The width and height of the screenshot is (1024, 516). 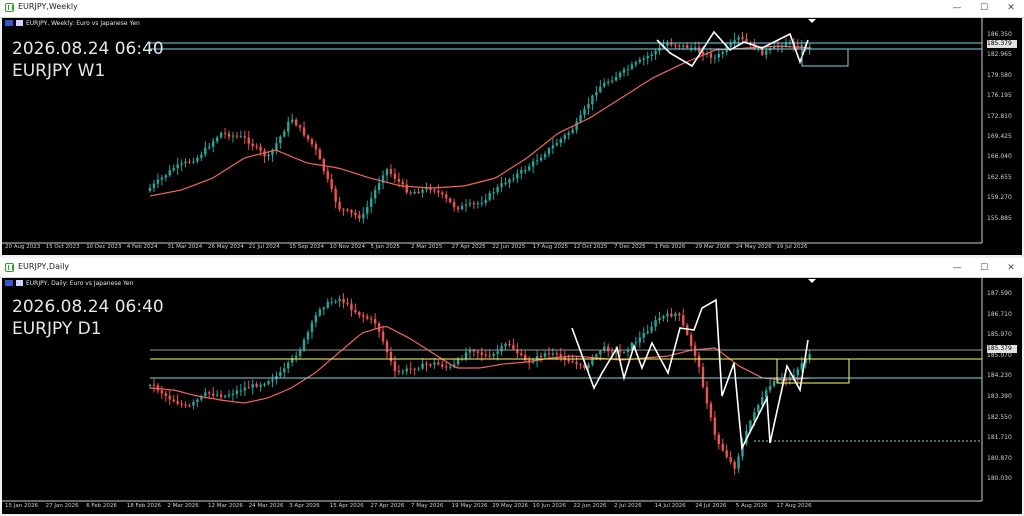 What do you see at coordinates (304, 506) in the screenshot?
I see `date-axis-label: 3 Apr 2026` at bounding box center [304, 506].